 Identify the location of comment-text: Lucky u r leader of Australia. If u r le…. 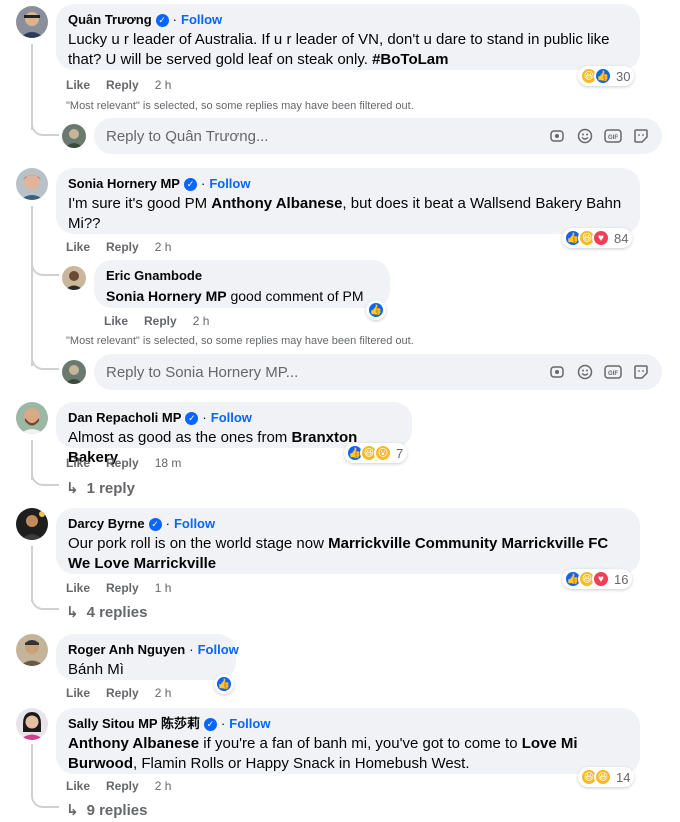
(339, 49).